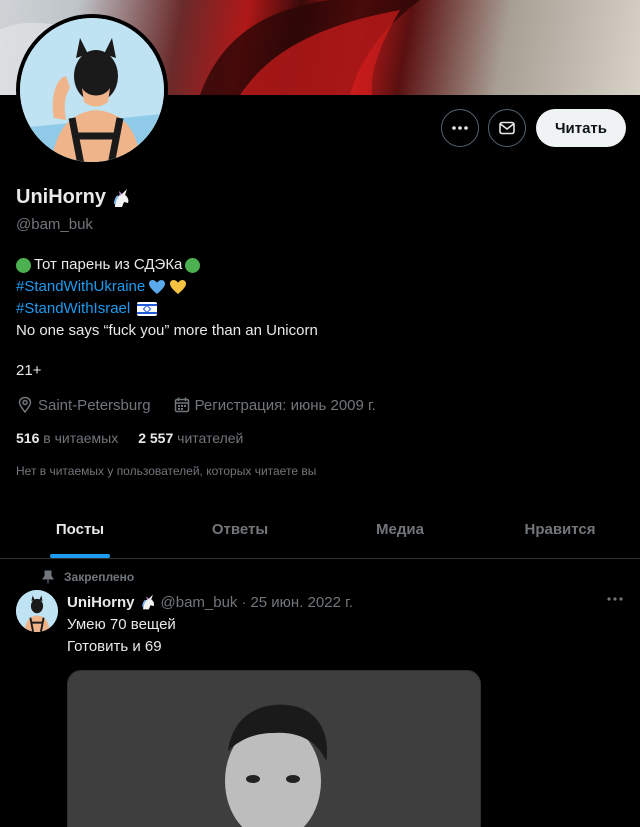  What do you see at coordinates (54, 224) in the screenshot?
I see `profile-handle: @bam_buk` at bounding box center [54, 224].